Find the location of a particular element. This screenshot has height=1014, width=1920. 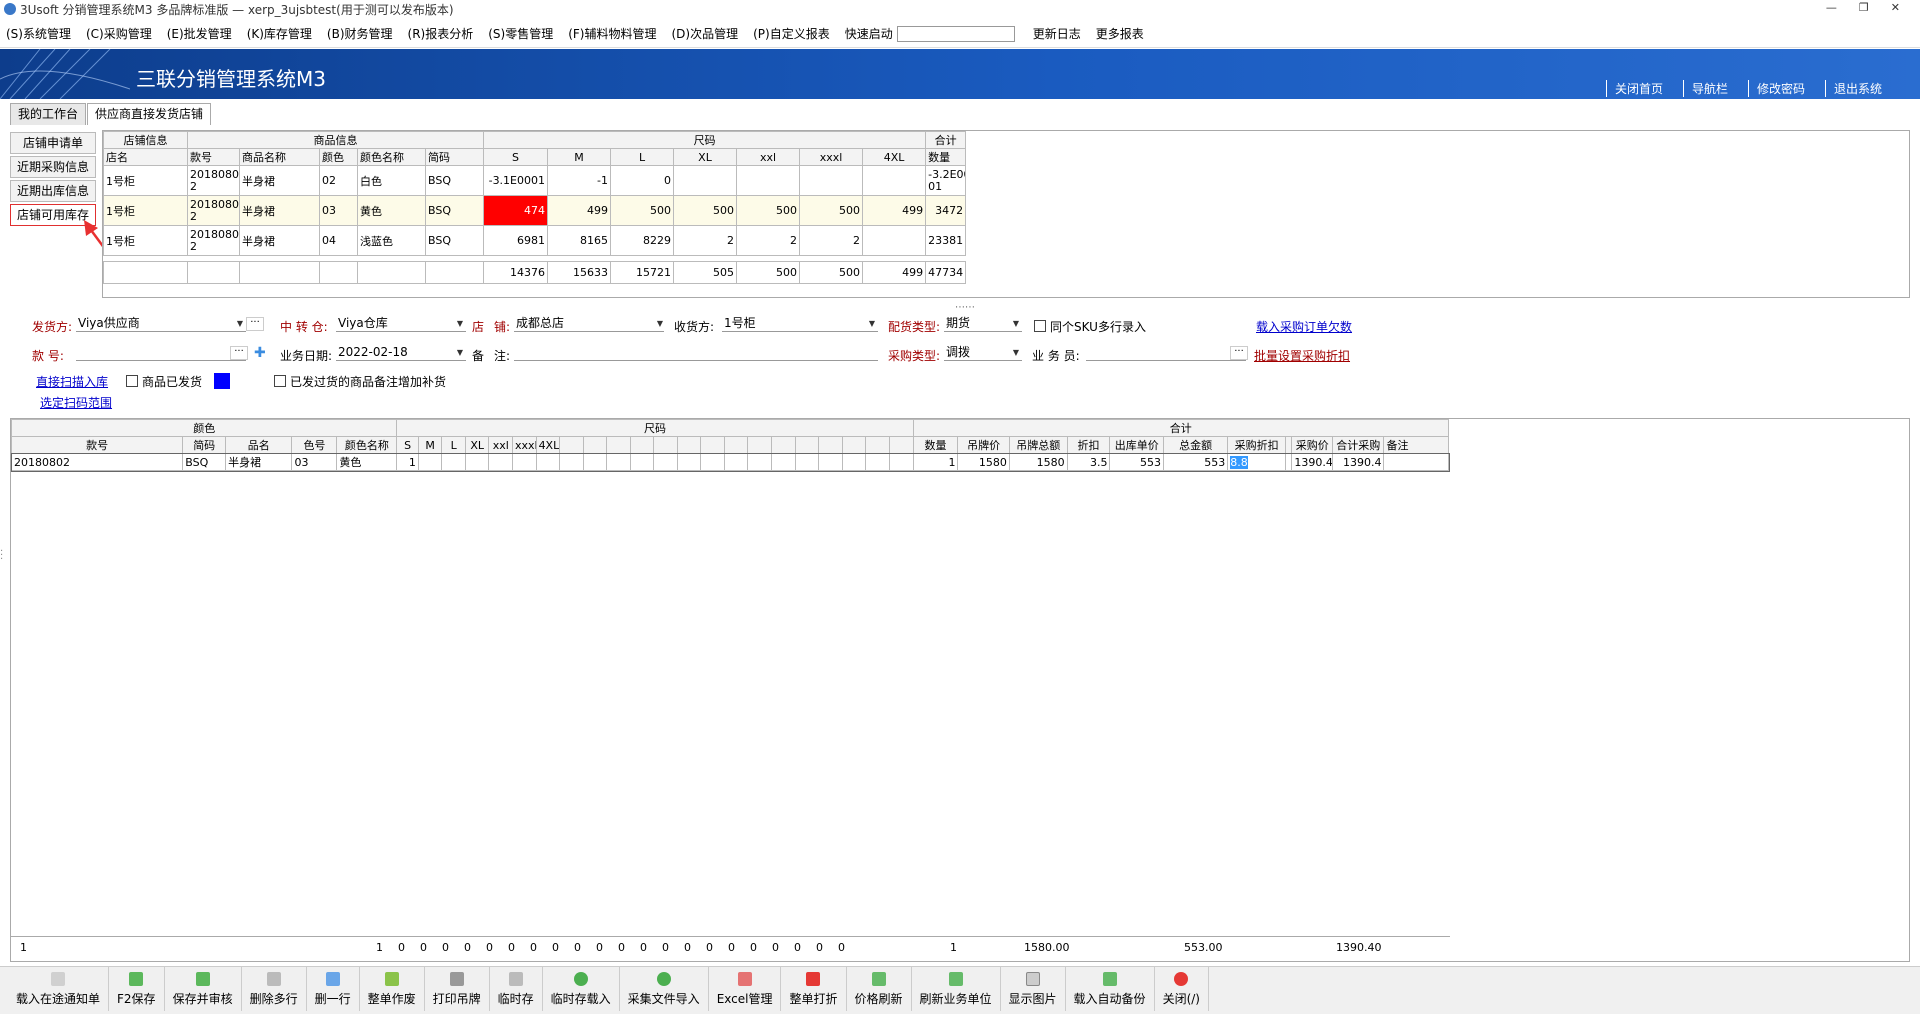

batch-discount-link: 批量设置采购折扣 is located at coordinates (1302, 355).